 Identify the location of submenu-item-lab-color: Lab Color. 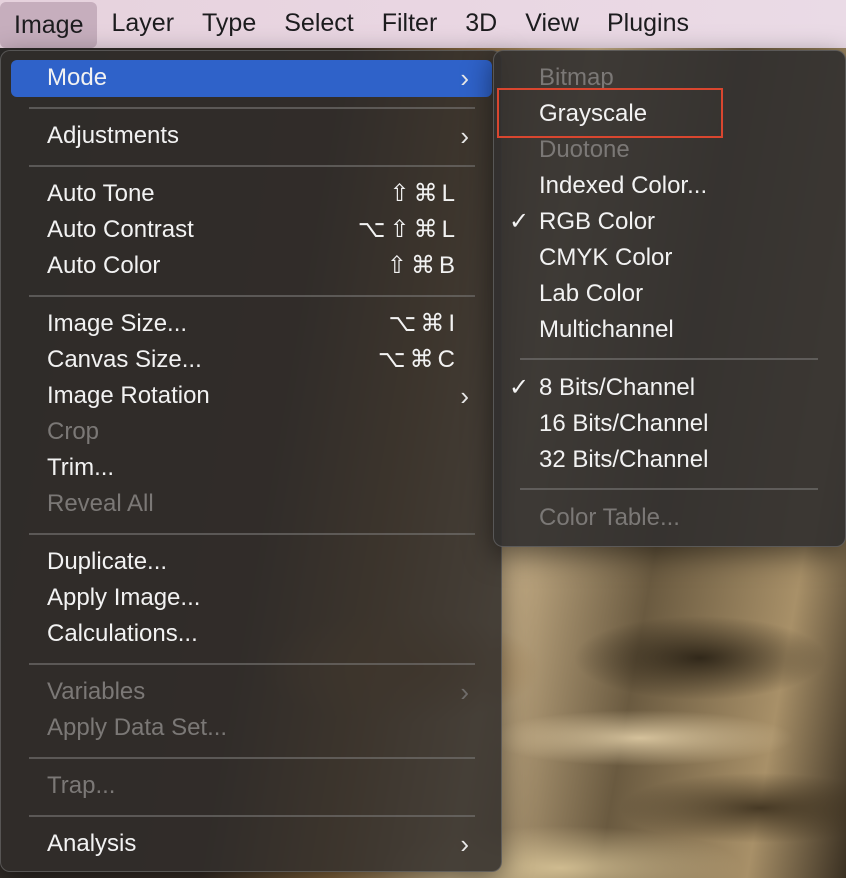
(684, 294).